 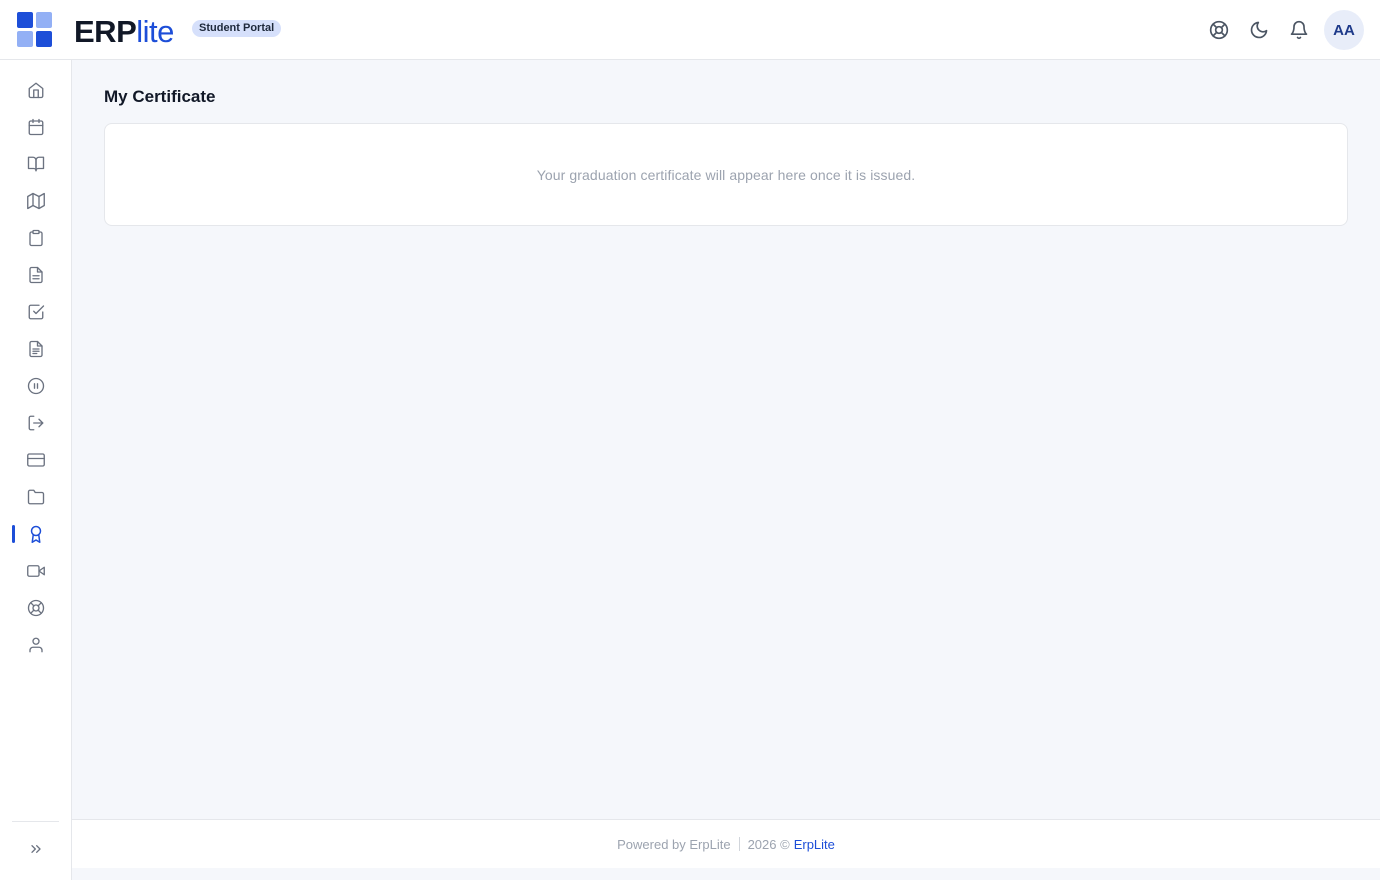 I want to click on sidebar-collapse-button, so click(x=36, y=849).